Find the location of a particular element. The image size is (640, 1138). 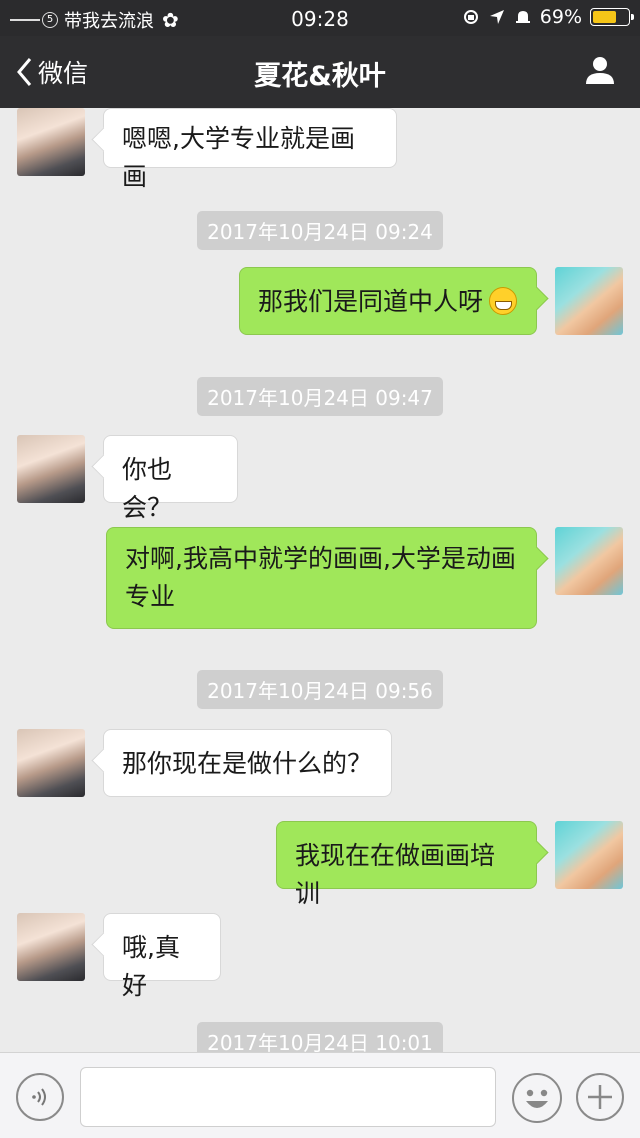

location-arrow-icon is located at coordinates (496, 17).